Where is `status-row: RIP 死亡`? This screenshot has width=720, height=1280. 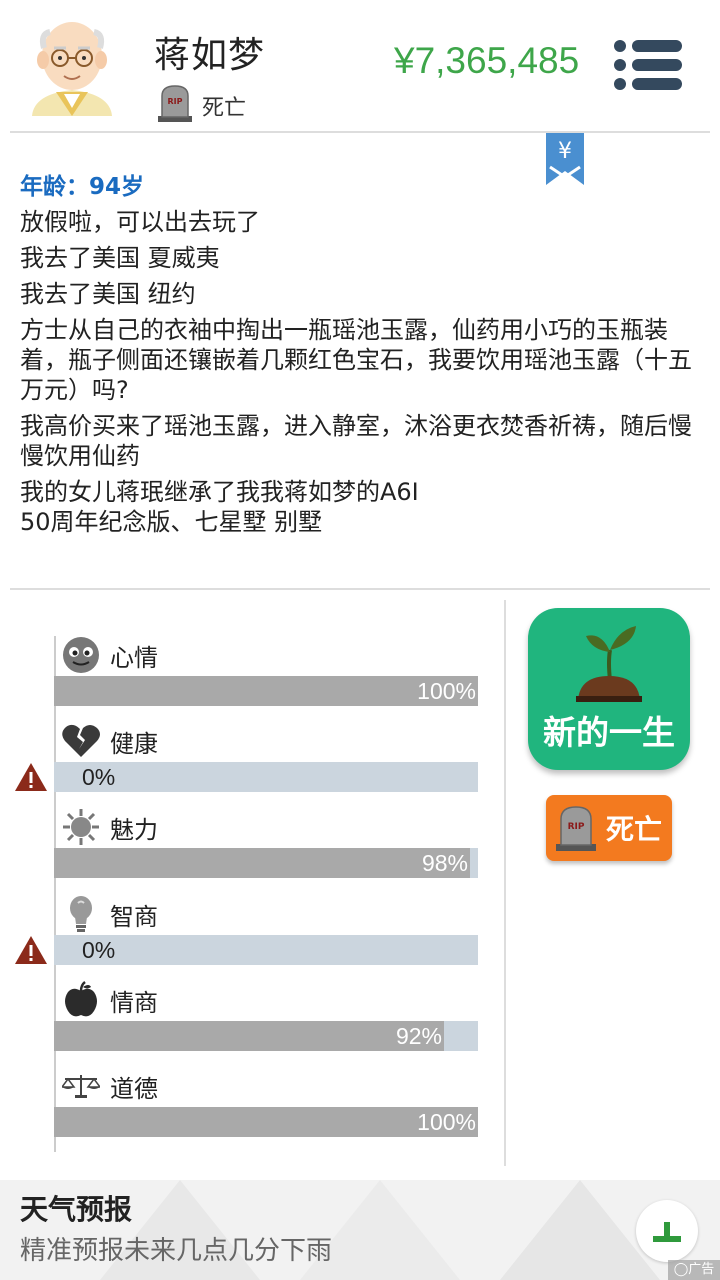
status-row: RIP 死亡 is located at coordinates (202, 103).